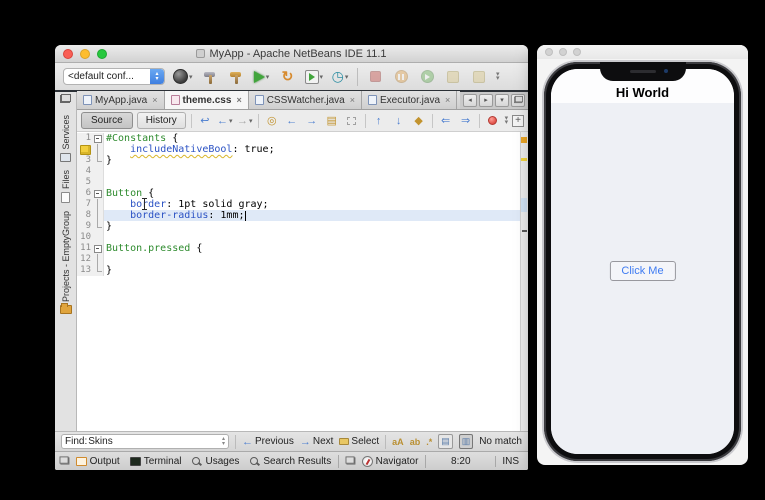 The image size is (765, 500). I want to click on regex-toggle: .*, so click(429, 442).